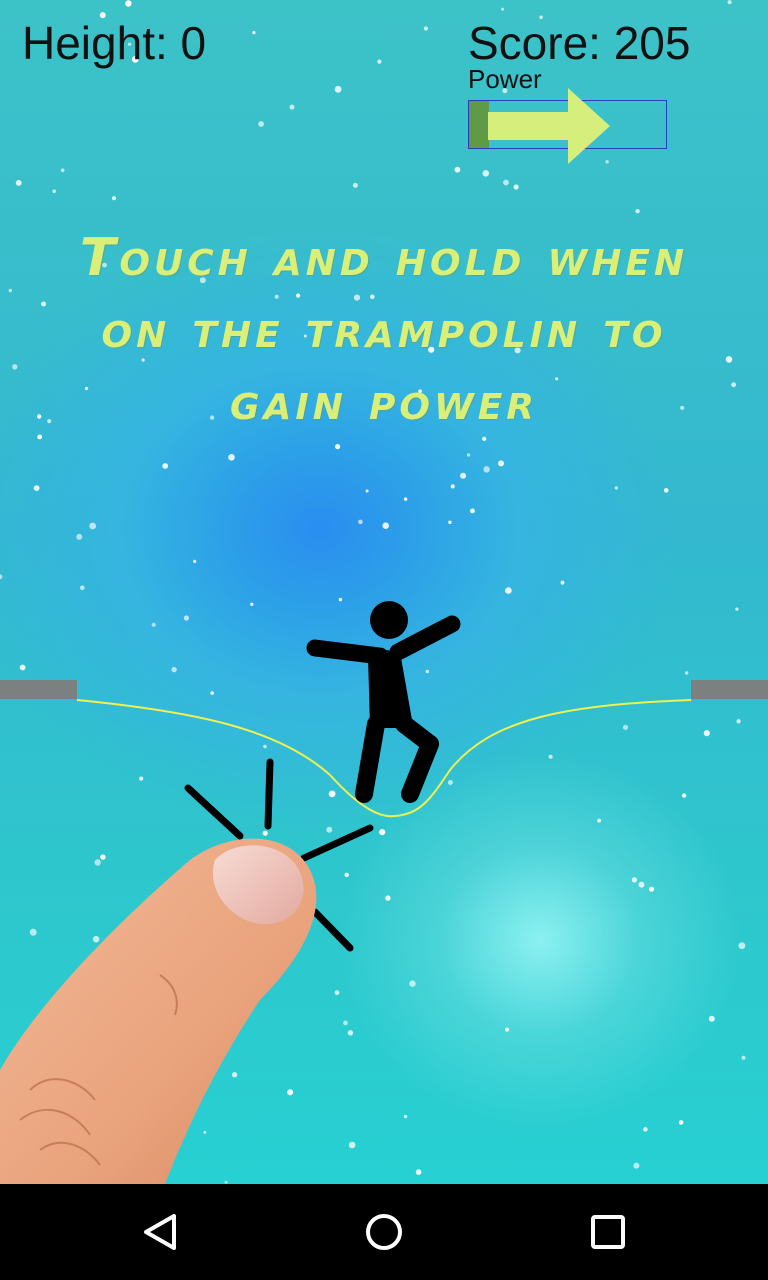  What do you see at coordinates (608, 1232) in the screenshot?
I see `recents-square-icon` at bounding box center [608, 1232].